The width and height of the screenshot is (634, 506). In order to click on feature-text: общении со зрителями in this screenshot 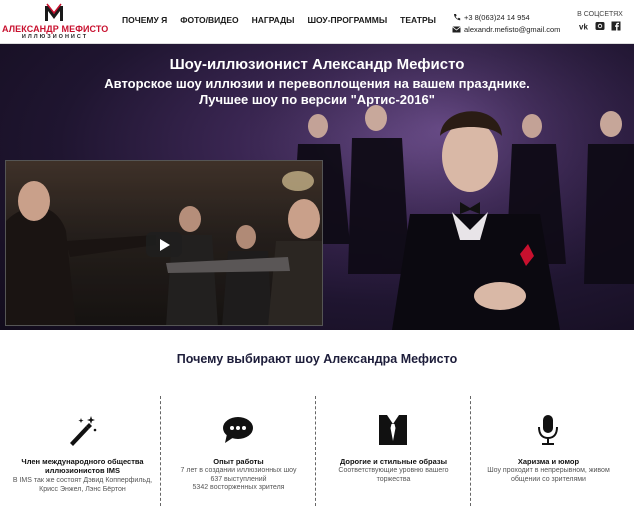, I will do `click(548, 479)`.